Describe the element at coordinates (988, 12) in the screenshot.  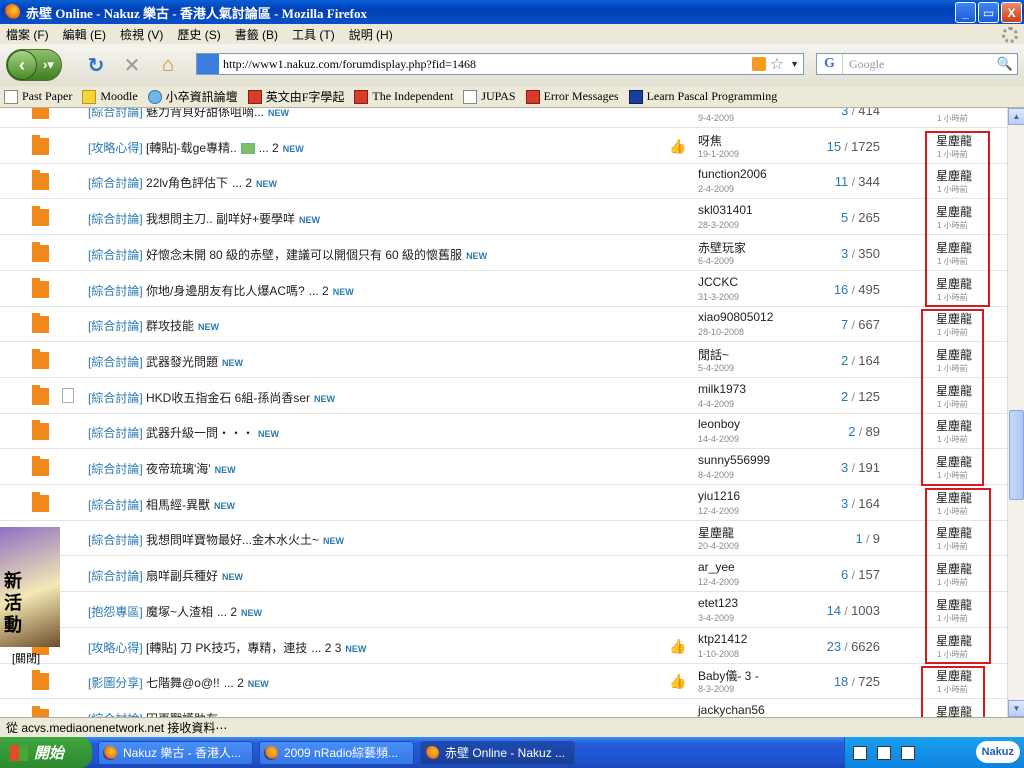
I see `maximize-button: ▭` at that location.